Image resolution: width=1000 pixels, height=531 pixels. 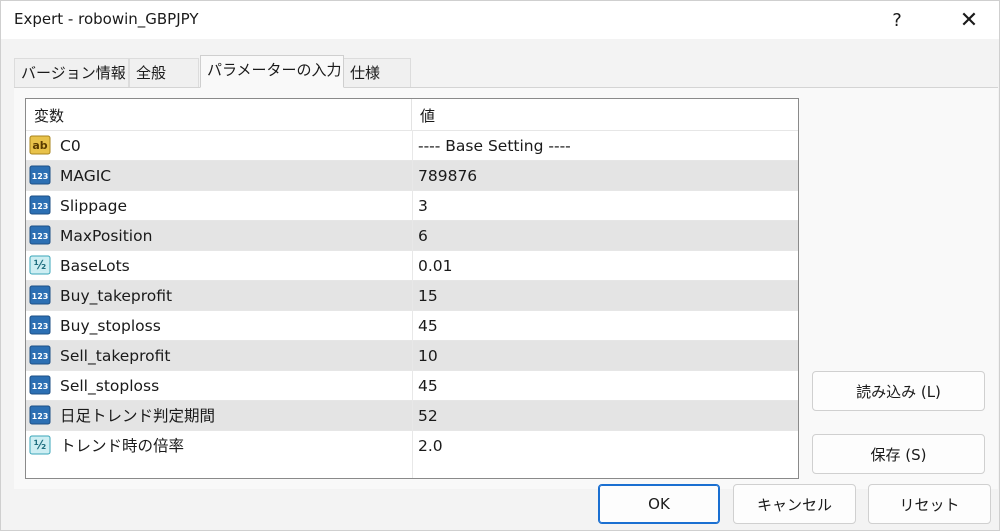 What do you see at coordinates (110, 326) in the screenshot?
I see `parameter-name: Buy_stoploss` at bounding box center [110, 326].